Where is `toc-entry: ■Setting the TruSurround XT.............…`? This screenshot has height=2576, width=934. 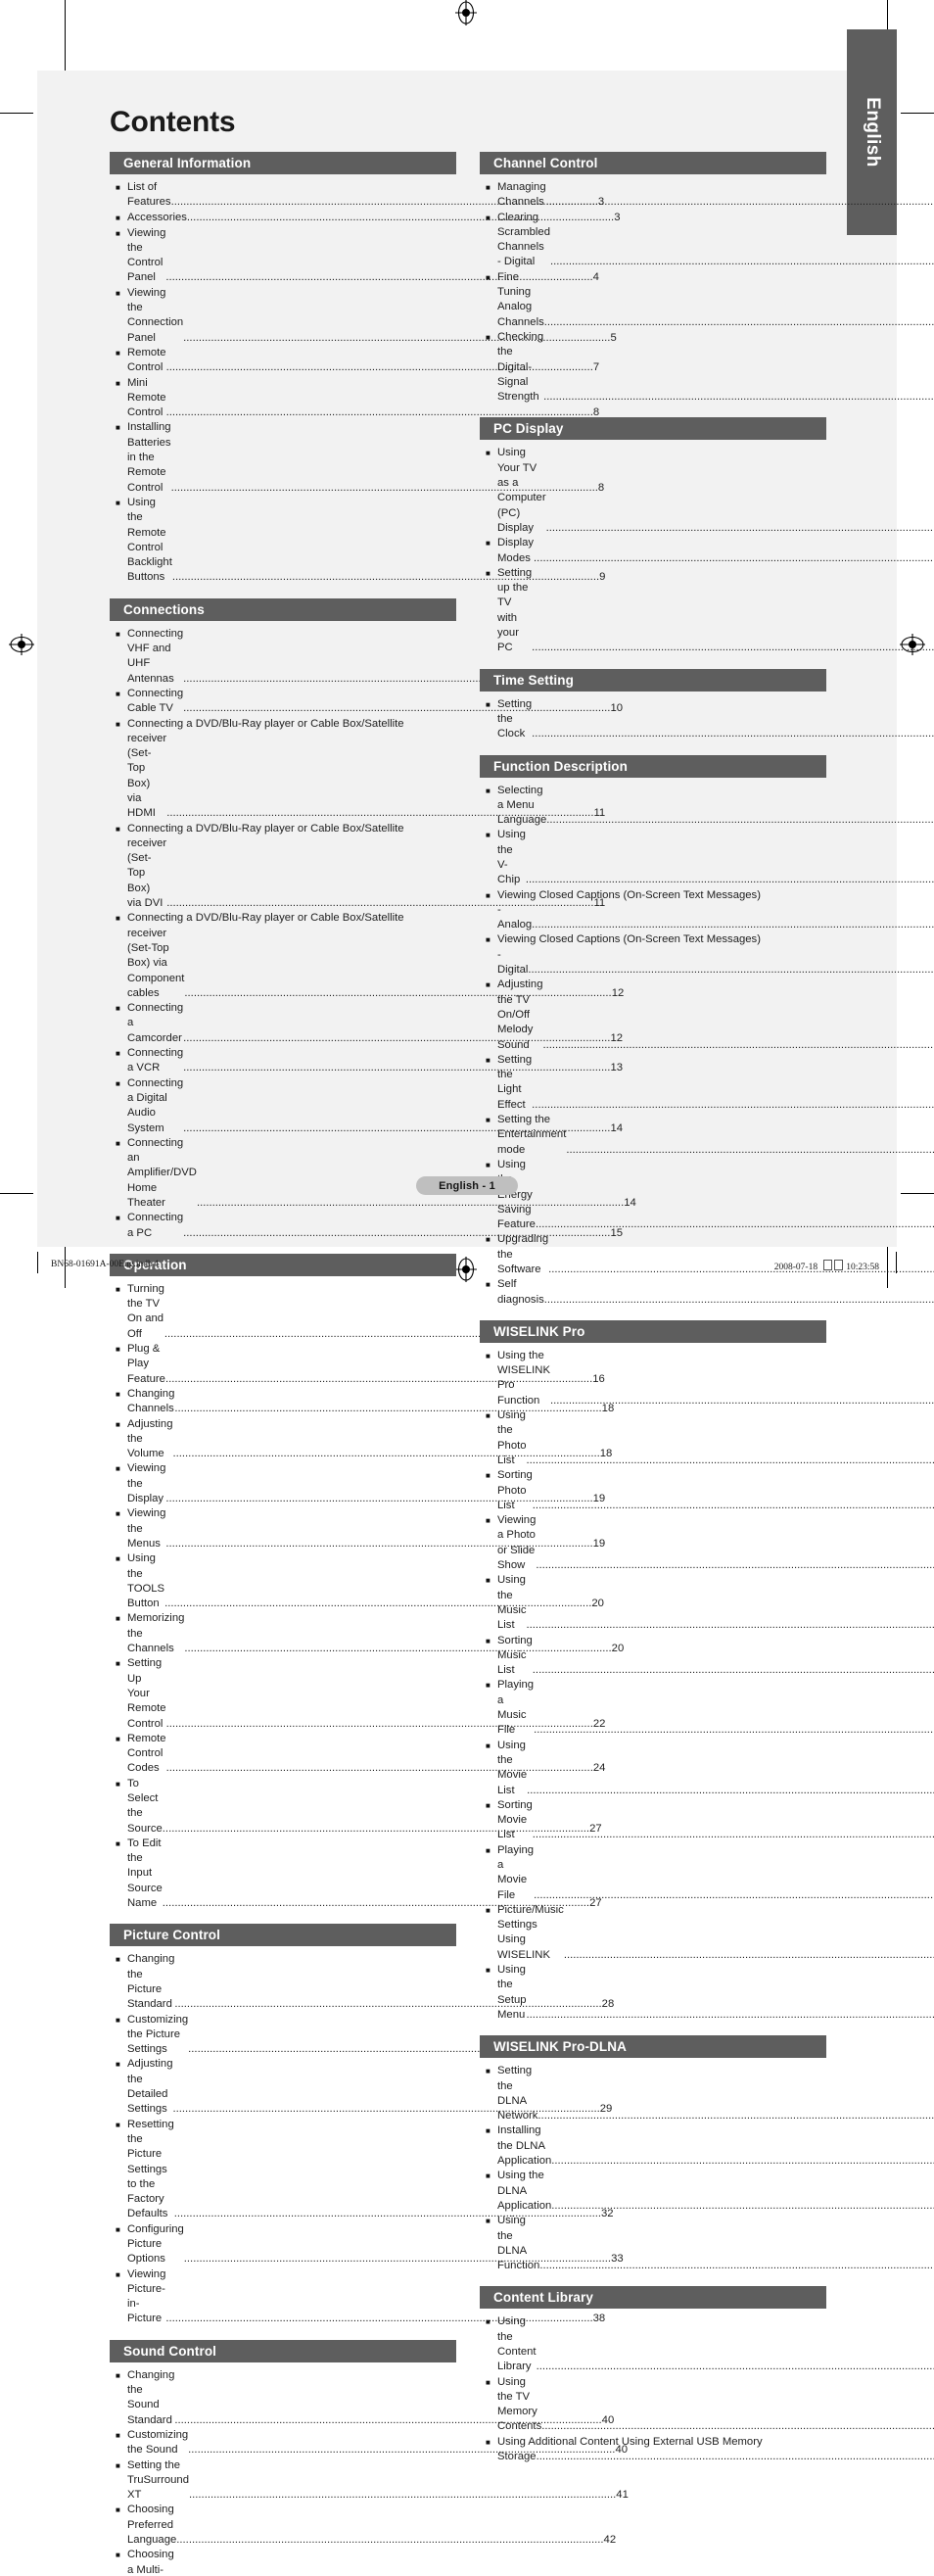 toc-entry: ■Setting the TruSurround XT.............… is located at coordinates (283, 2481).